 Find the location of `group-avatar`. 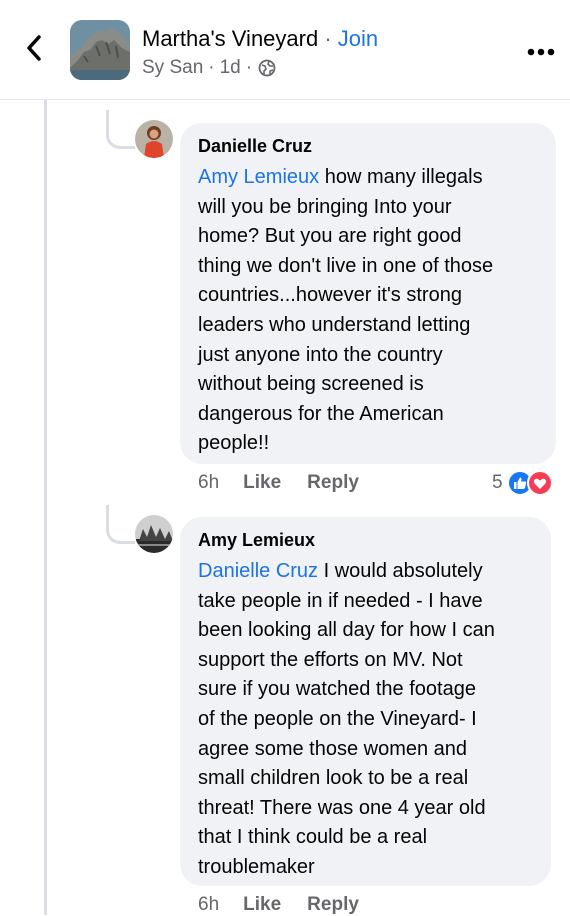

group-avatar is located at coordinates (100, 50).